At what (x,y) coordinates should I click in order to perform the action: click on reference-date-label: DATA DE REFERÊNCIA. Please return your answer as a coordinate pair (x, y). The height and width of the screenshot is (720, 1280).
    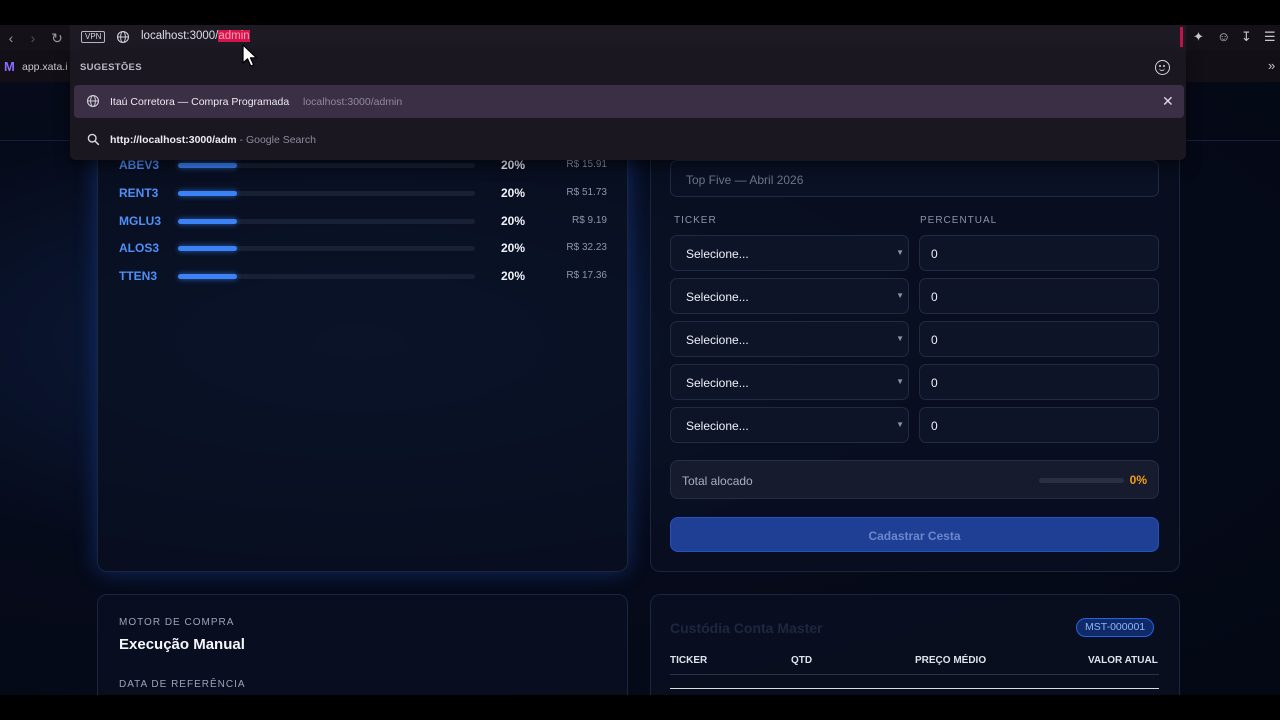
    Looking at the image, I should click on (182, 684).